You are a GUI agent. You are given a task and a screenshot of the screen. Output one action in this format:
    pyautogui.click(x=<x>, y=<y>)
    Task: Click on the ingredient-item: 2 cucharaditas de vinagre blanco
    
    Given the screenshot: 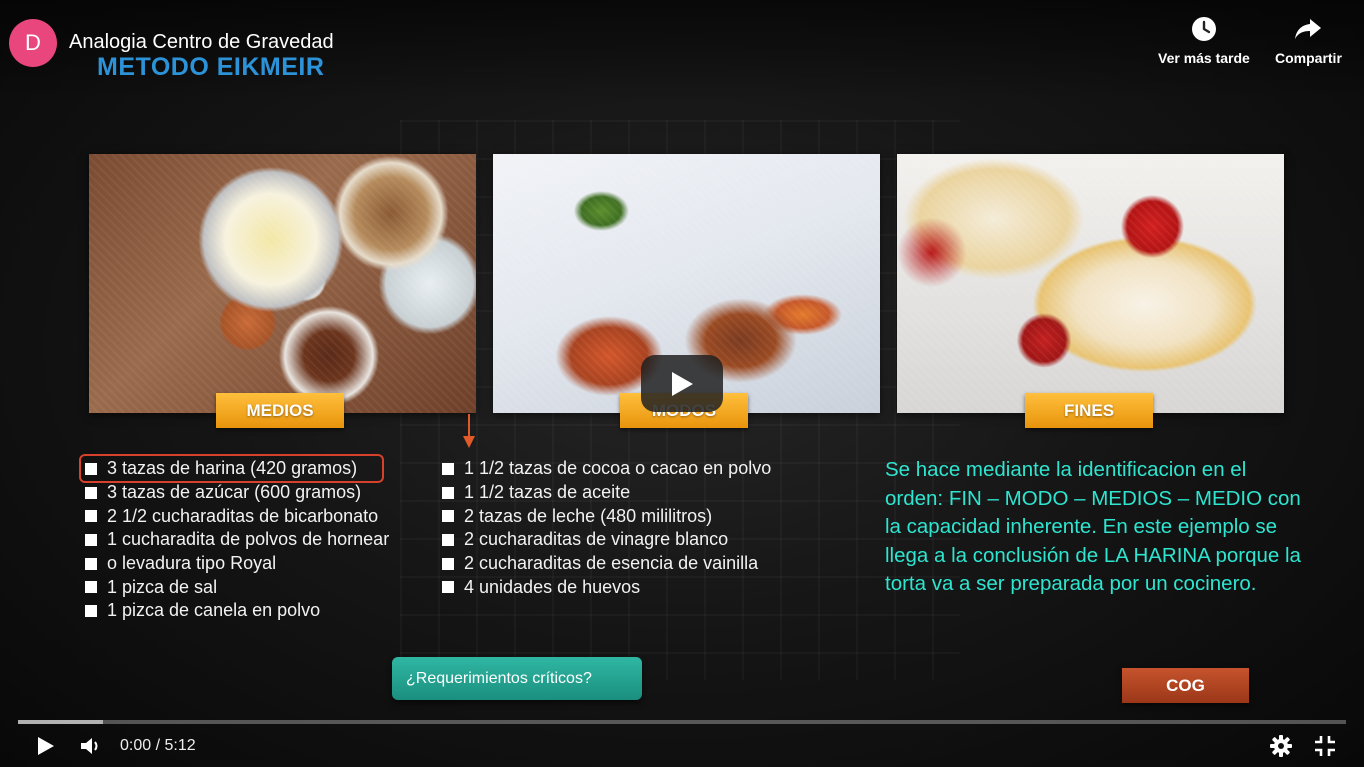 What is the action you would take?
    pyautogui.click(x=606, y=540)
    